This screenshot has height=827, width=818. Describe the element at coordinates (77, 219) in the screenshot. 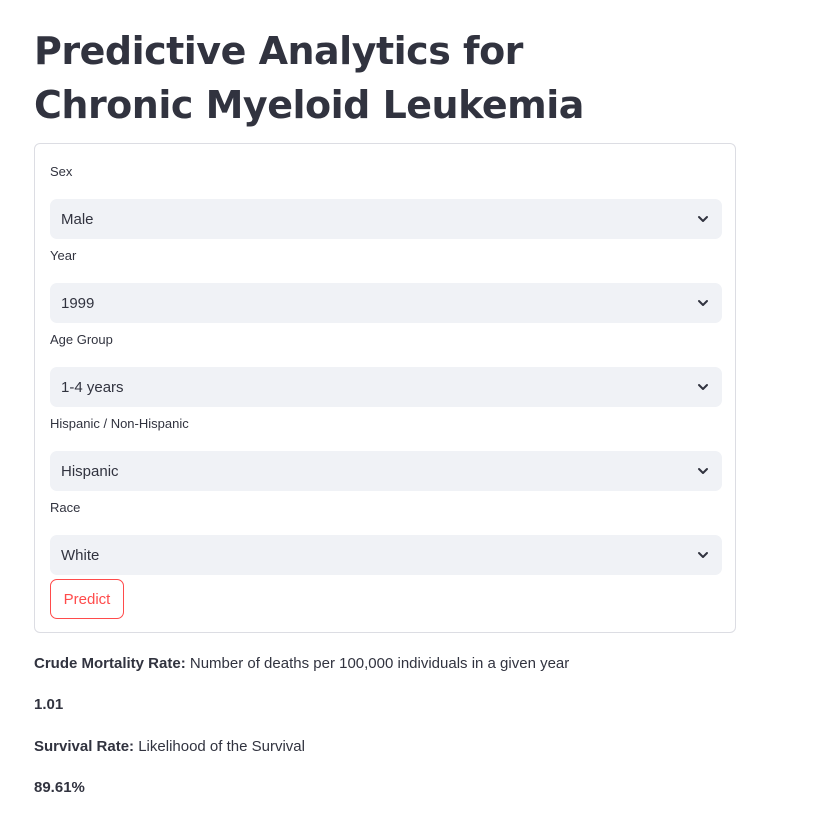

I see `sex-select-value: Male` at that location.